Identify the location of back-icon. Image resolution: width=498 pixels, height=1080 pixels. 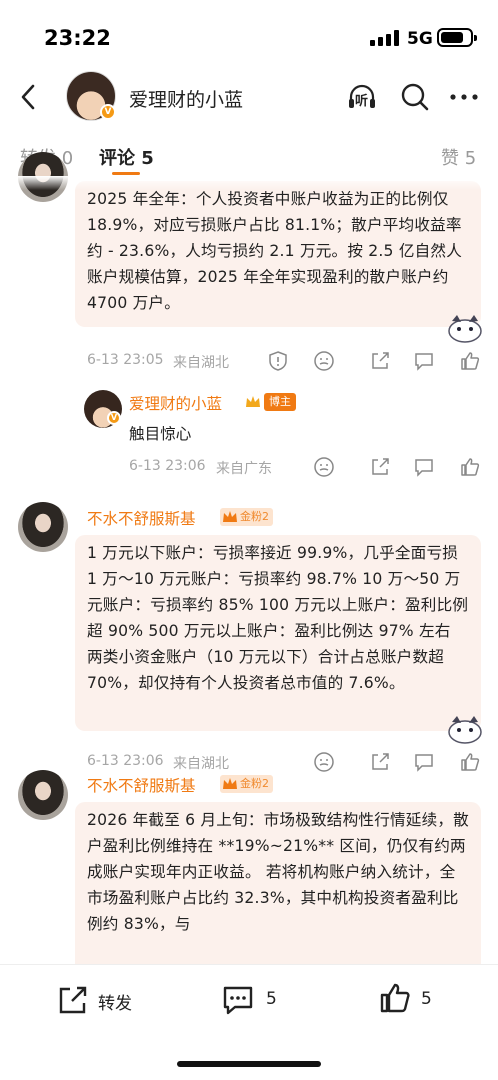
(29, 97).